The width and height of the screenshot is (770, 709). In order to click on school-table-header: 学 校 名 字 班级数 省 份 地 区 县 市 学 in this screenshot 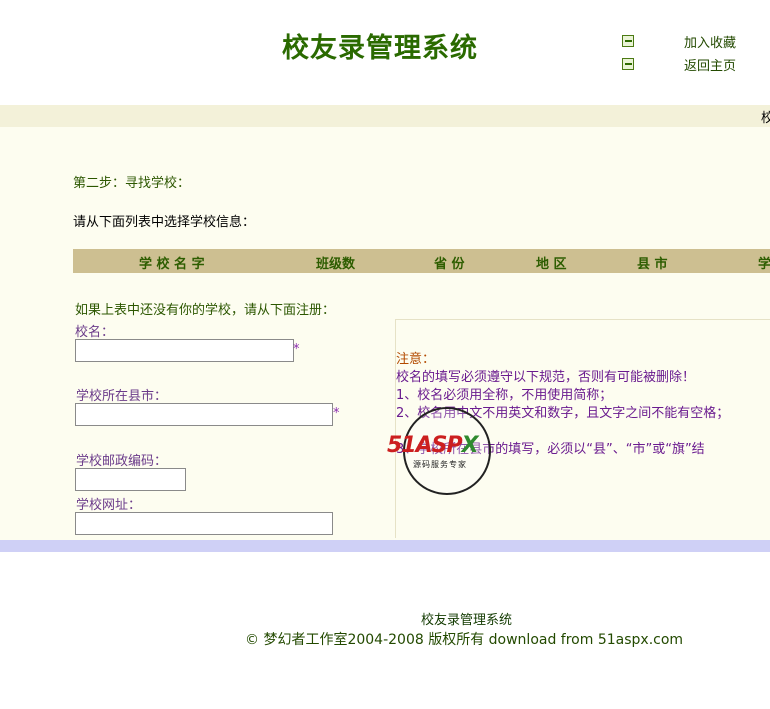, I will do `click(421, 261)`.